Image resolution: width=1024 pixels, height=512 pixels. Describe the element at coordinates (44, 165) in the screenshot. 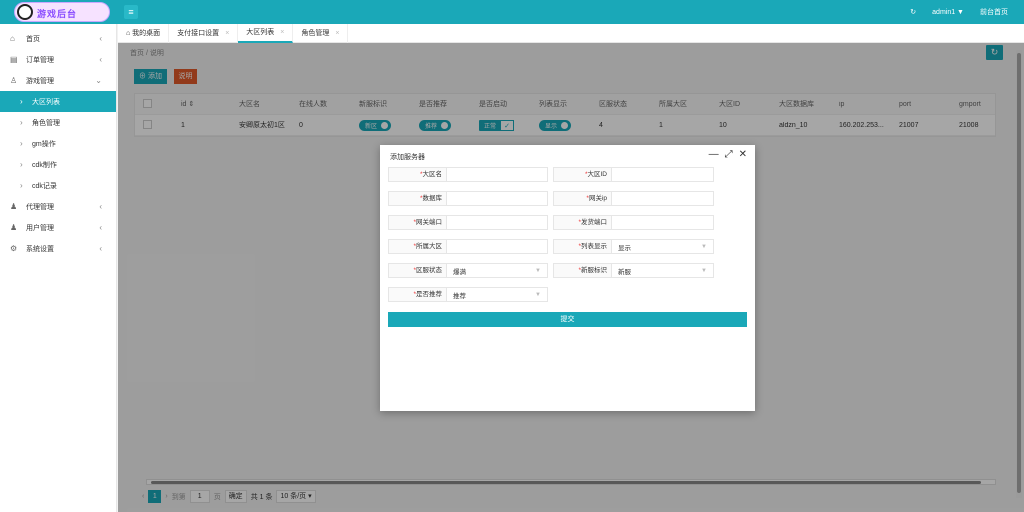

I see `sidebar-item-label: cdk制作` at that location.